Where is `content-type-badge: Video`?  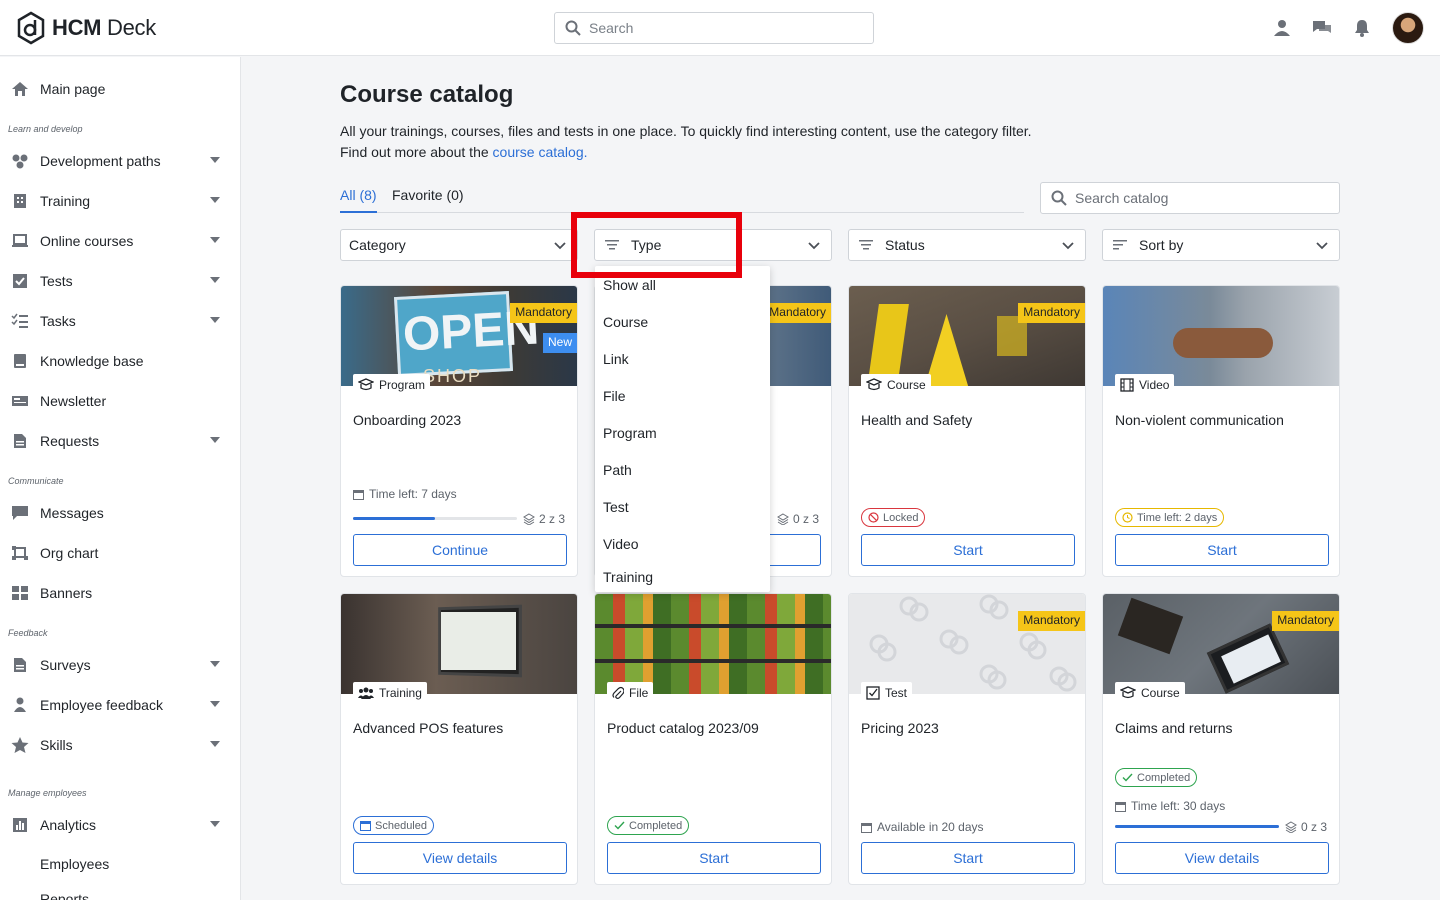
content-type-badge: Video is located at coordinates (1145, 385).